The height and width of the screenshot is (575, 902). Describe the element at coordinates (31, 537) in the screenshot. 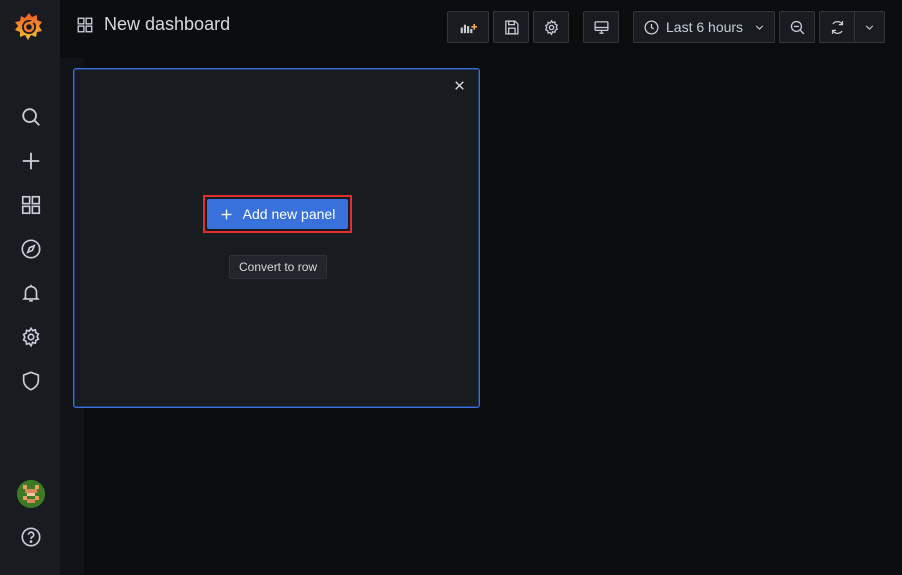

I see `help-icon` at that location.